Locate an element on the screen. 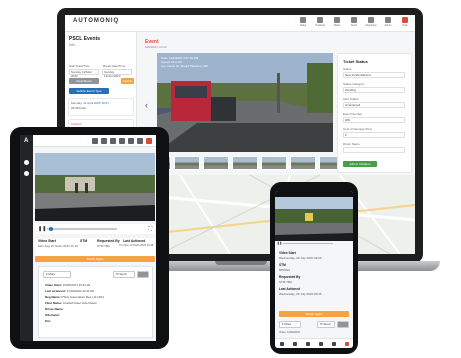  phone-tab-bar is located at coordinates (314, 343).